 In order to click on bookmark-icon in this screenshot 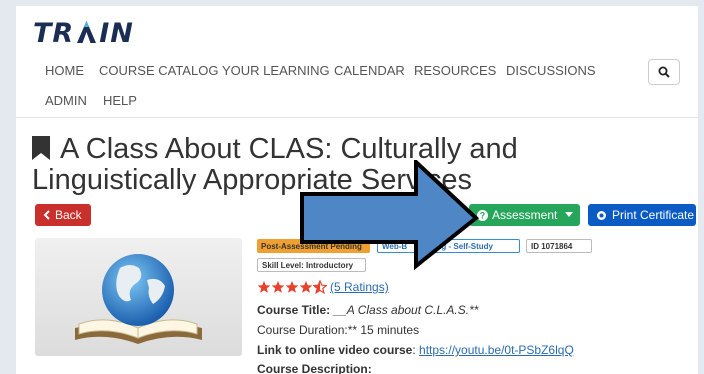, I will do `click(41, 148)`.